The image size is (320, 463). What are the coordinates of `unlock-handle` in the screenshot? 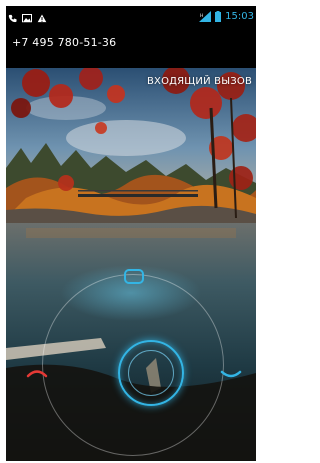 It's located at (151, 373).